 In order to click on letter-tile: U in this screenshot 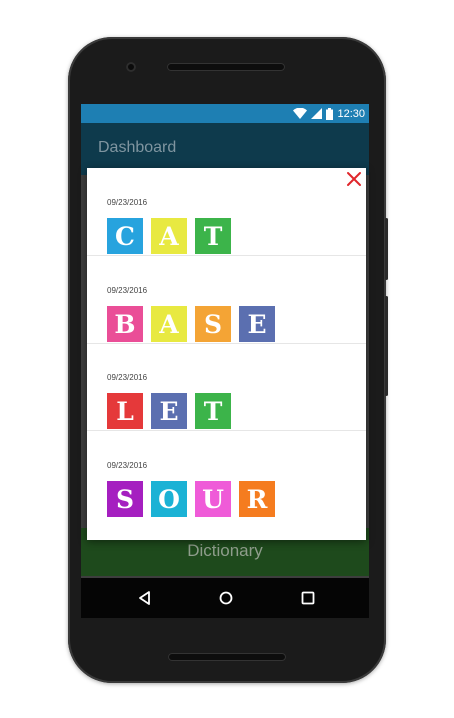, I will do `click(213, 499)`.